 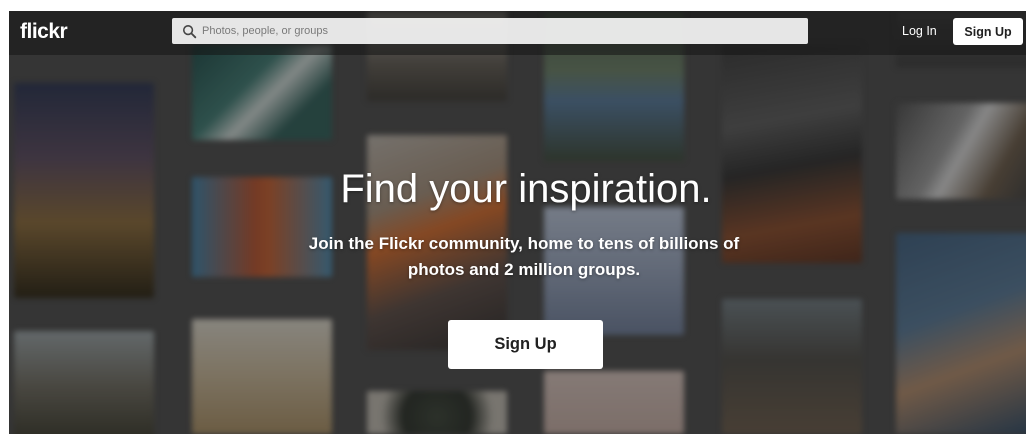 What do you see at coordinates (44, 32) in the screenshot?
I see `flickr-logo: flickr` at bounding box center [44, 32].